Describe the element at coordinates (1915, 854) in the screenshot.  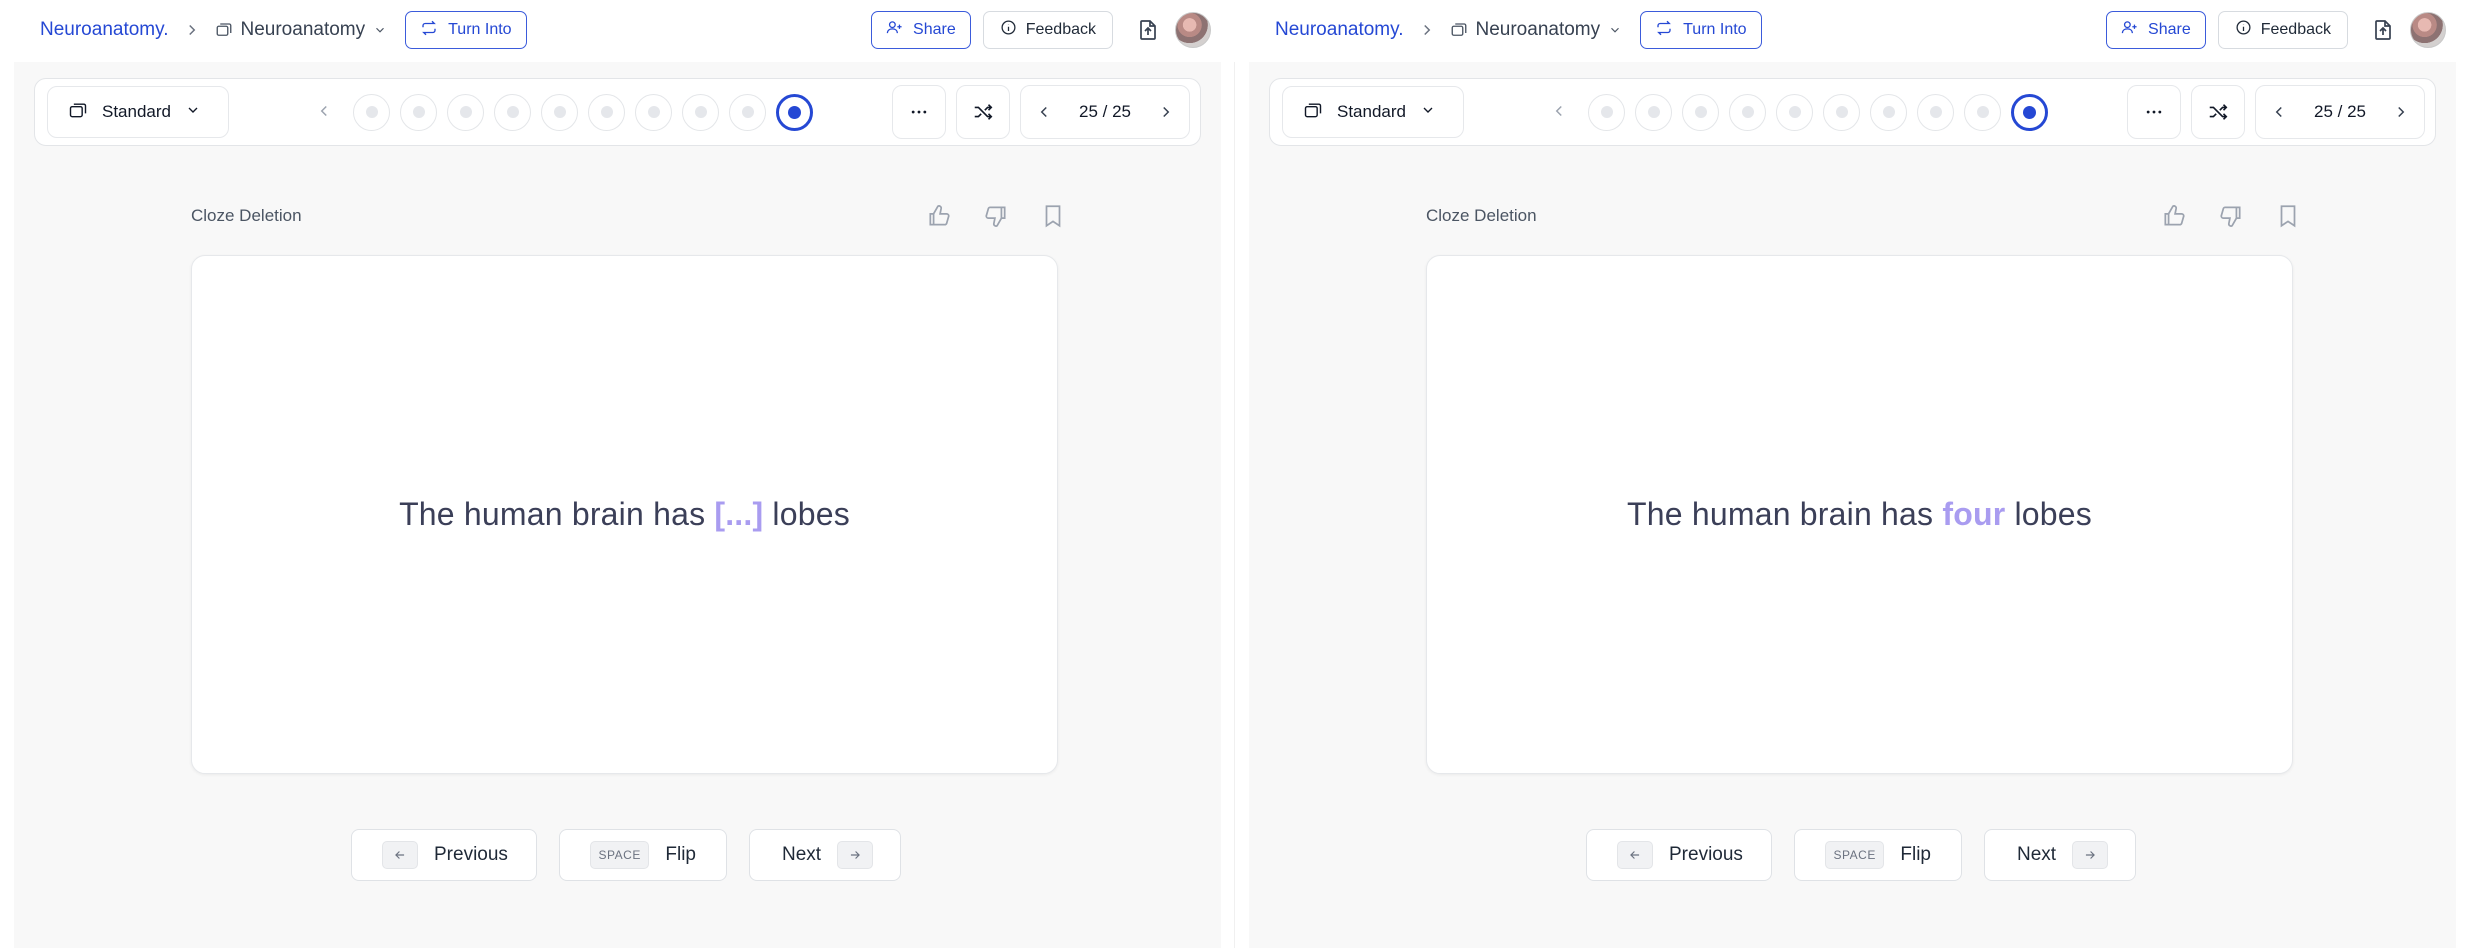
I see `flip-label: Flip` at that location.